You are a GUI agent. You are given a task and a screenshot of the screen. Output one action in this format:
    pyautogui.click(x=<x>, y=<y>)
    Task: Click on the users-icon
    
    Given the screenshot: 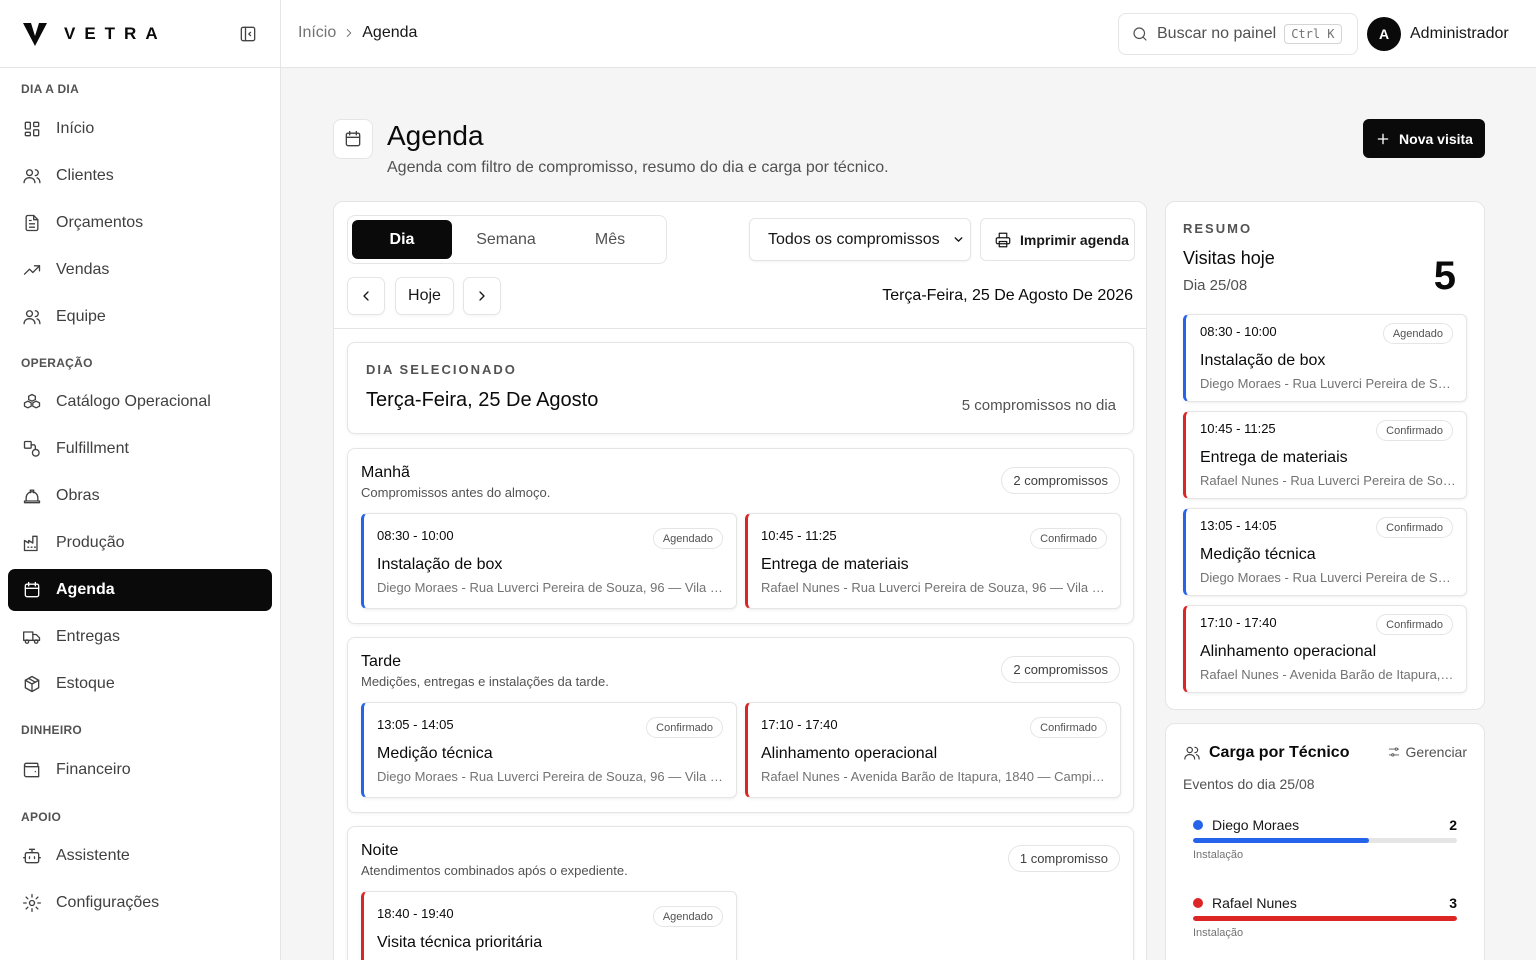 What is the action you would take?
    pyautogui.click(x=32, y=176)
    